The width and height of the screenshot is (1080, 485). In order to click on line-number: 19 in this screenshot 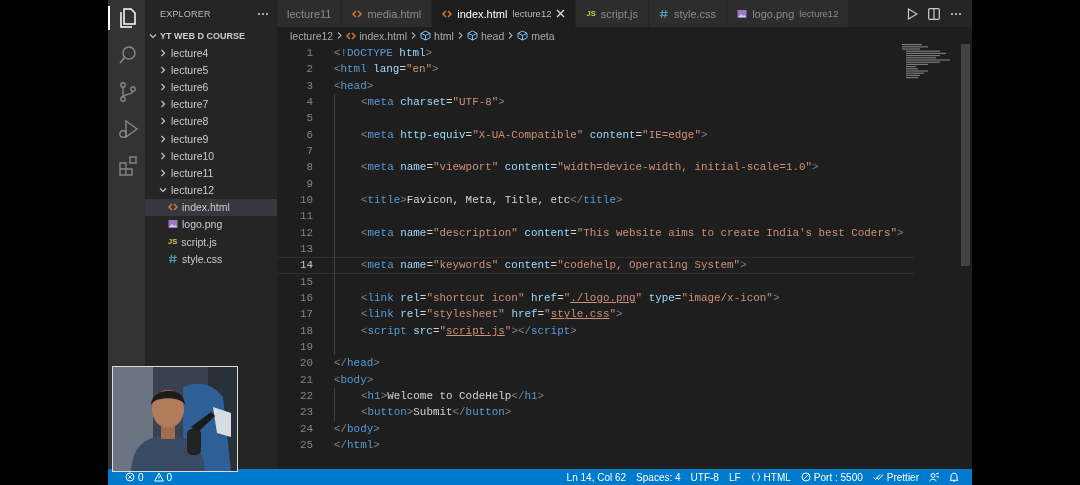, I will do `click(305, 347)`.